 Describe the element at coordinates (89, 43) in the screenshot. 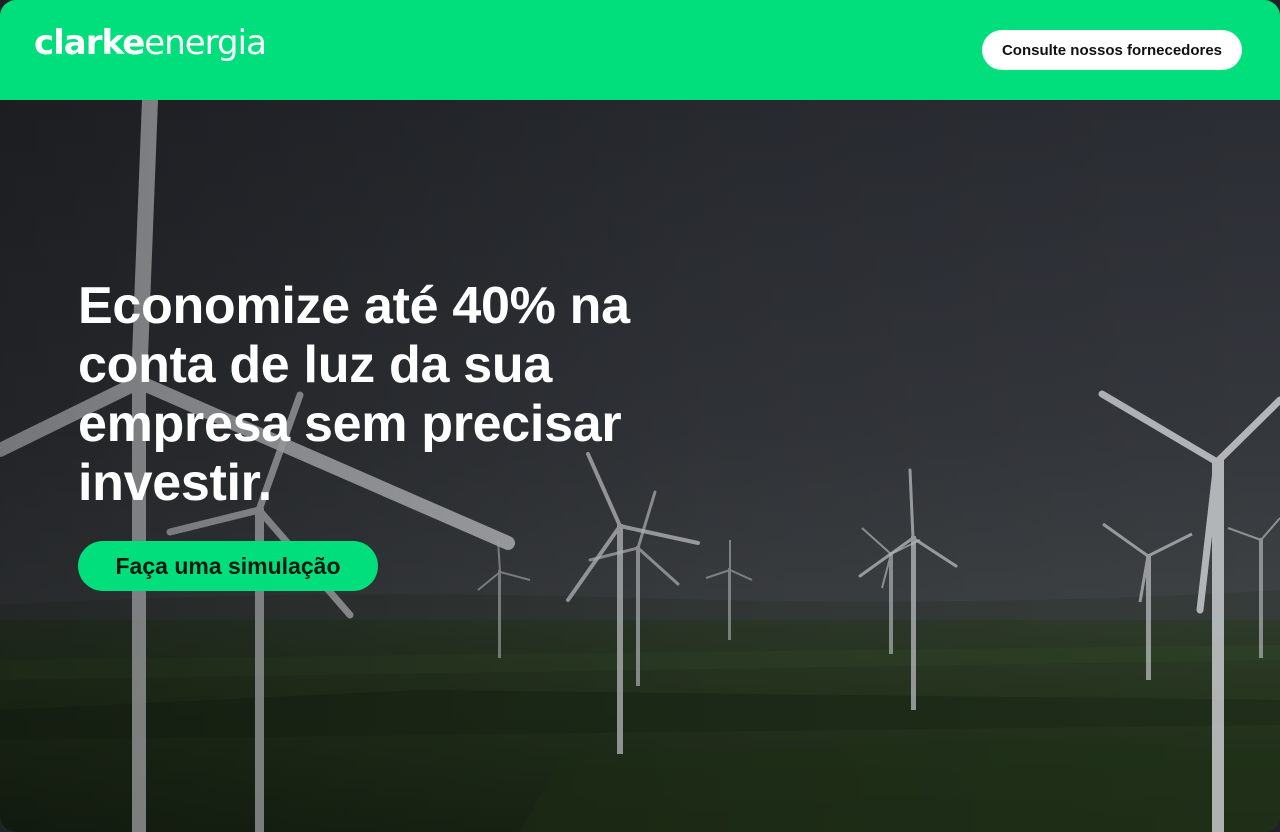

I see `logo-wordmark-clarke: clarke` at that location.